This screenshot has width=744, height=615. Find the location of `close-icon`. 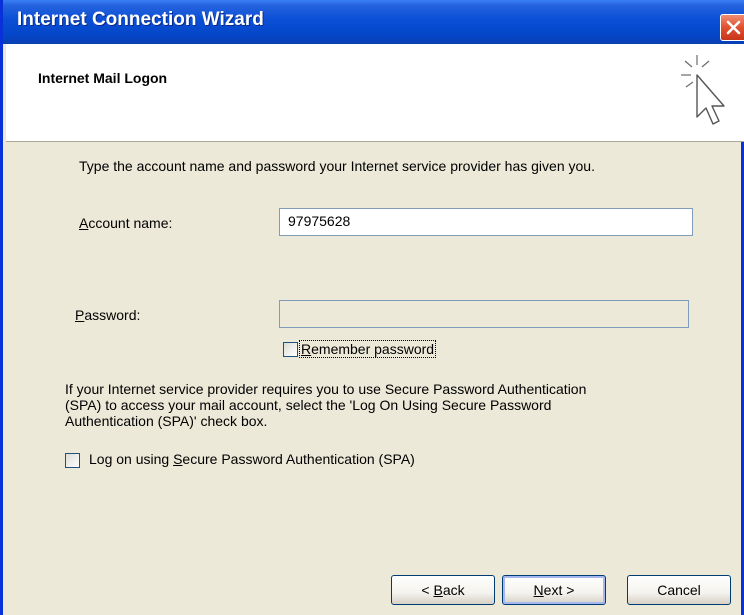

close-icon is located at coordinates (733, 27).